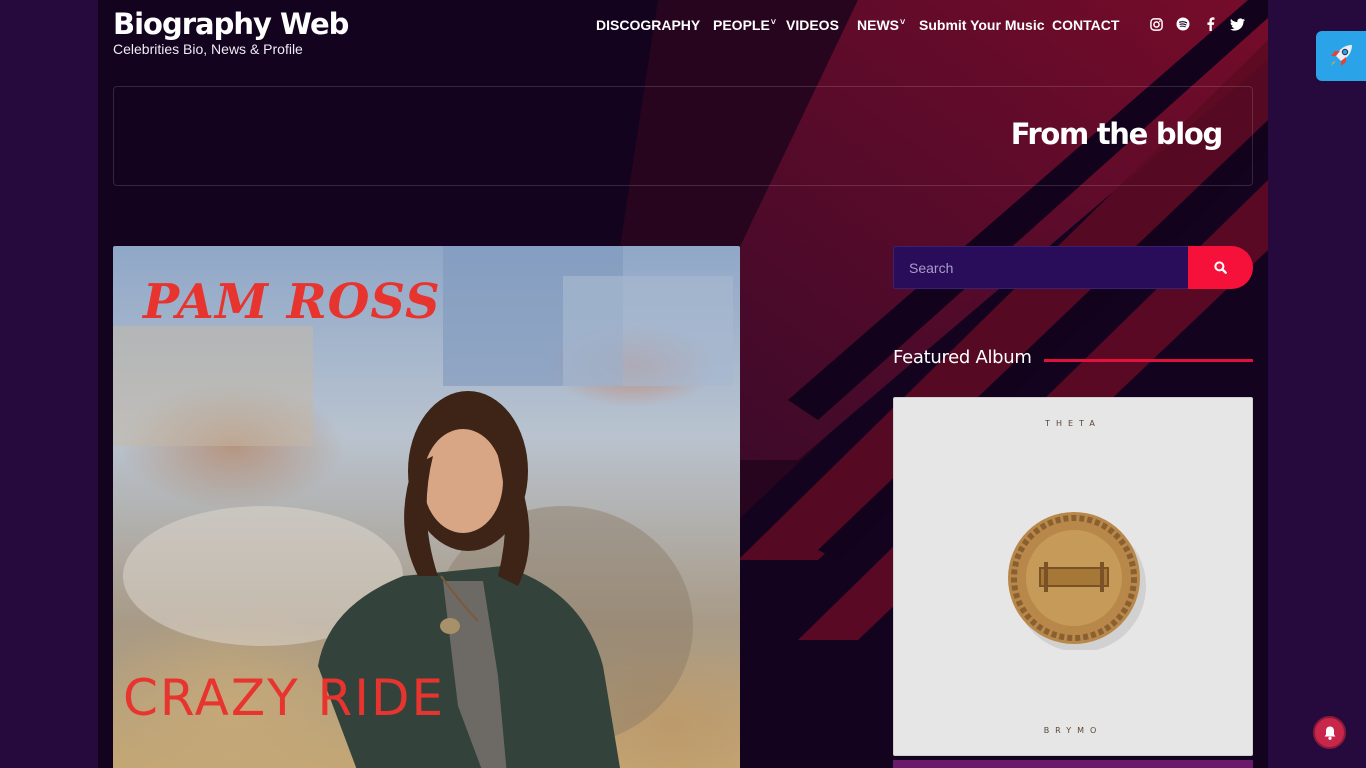  What do you see at coordinates (1077, 581) in the screenshot?
I see `coin-artwork` at bounding box center [1077, 581].